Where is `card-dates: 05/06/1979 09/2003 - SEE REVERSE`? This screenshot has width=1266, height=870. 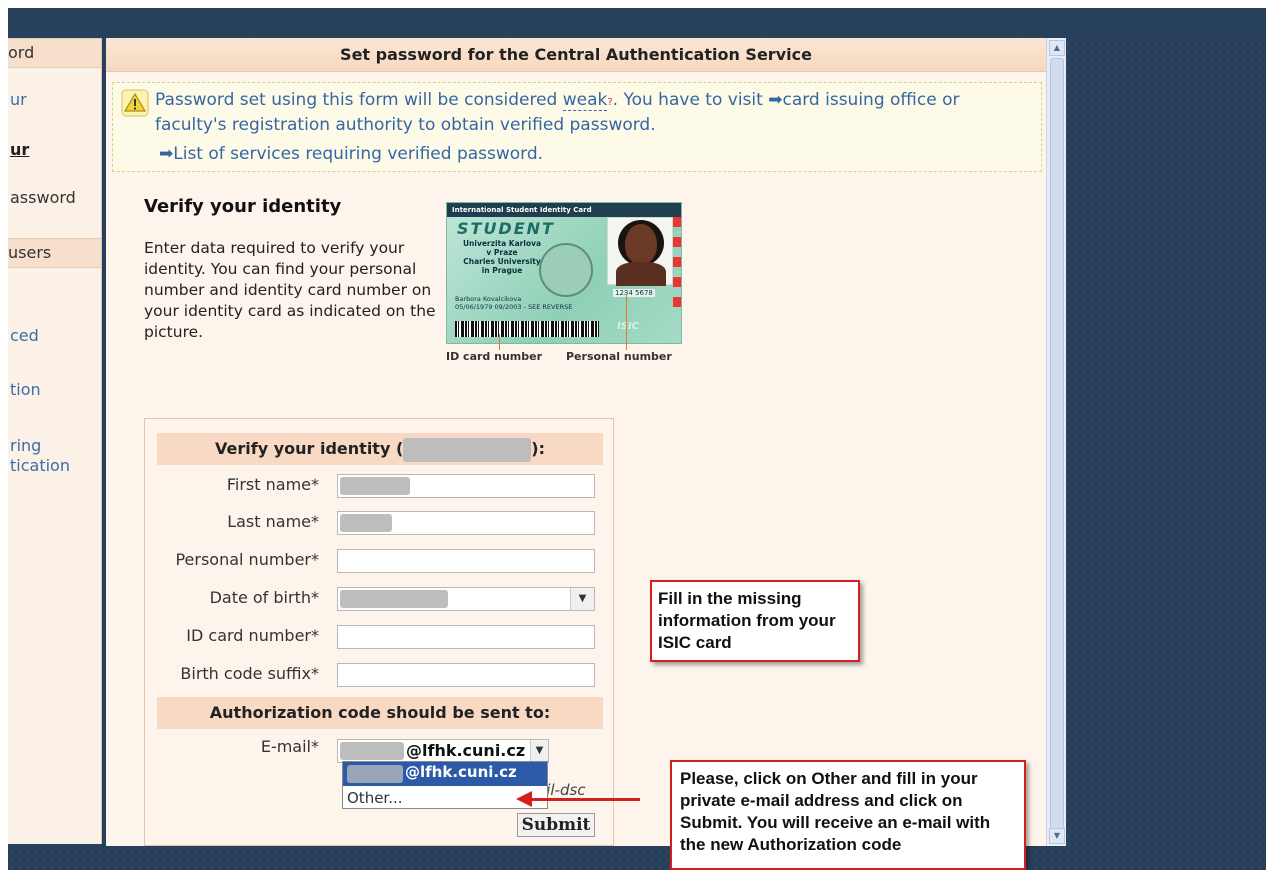 card-dates: 05/06/1979 09/2003 - SEE REVERSE is located at coordinates (514, 307).